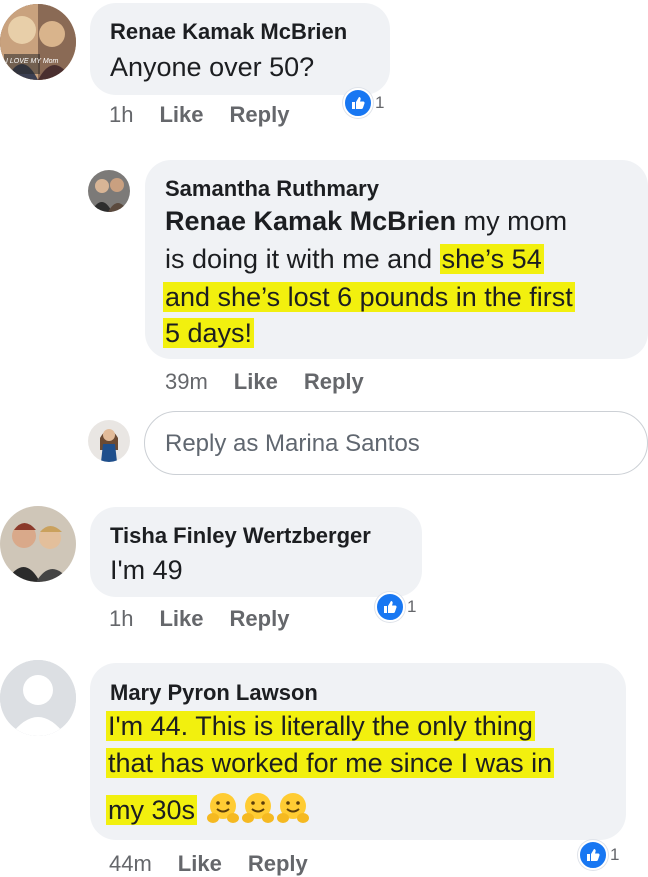 The width and height of the screenshot is (648, 877). I want to click on avatar-default-icon, so click(38, 698).